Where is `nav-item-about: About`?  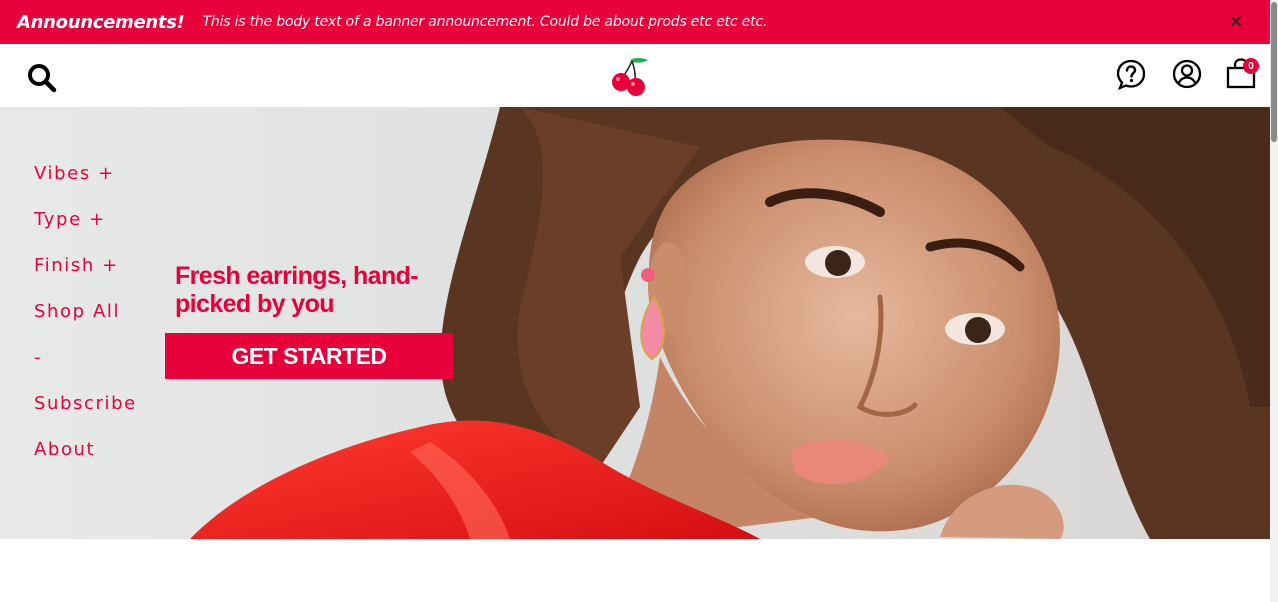 nav-item-about: About is located at coordinates (85, 462).